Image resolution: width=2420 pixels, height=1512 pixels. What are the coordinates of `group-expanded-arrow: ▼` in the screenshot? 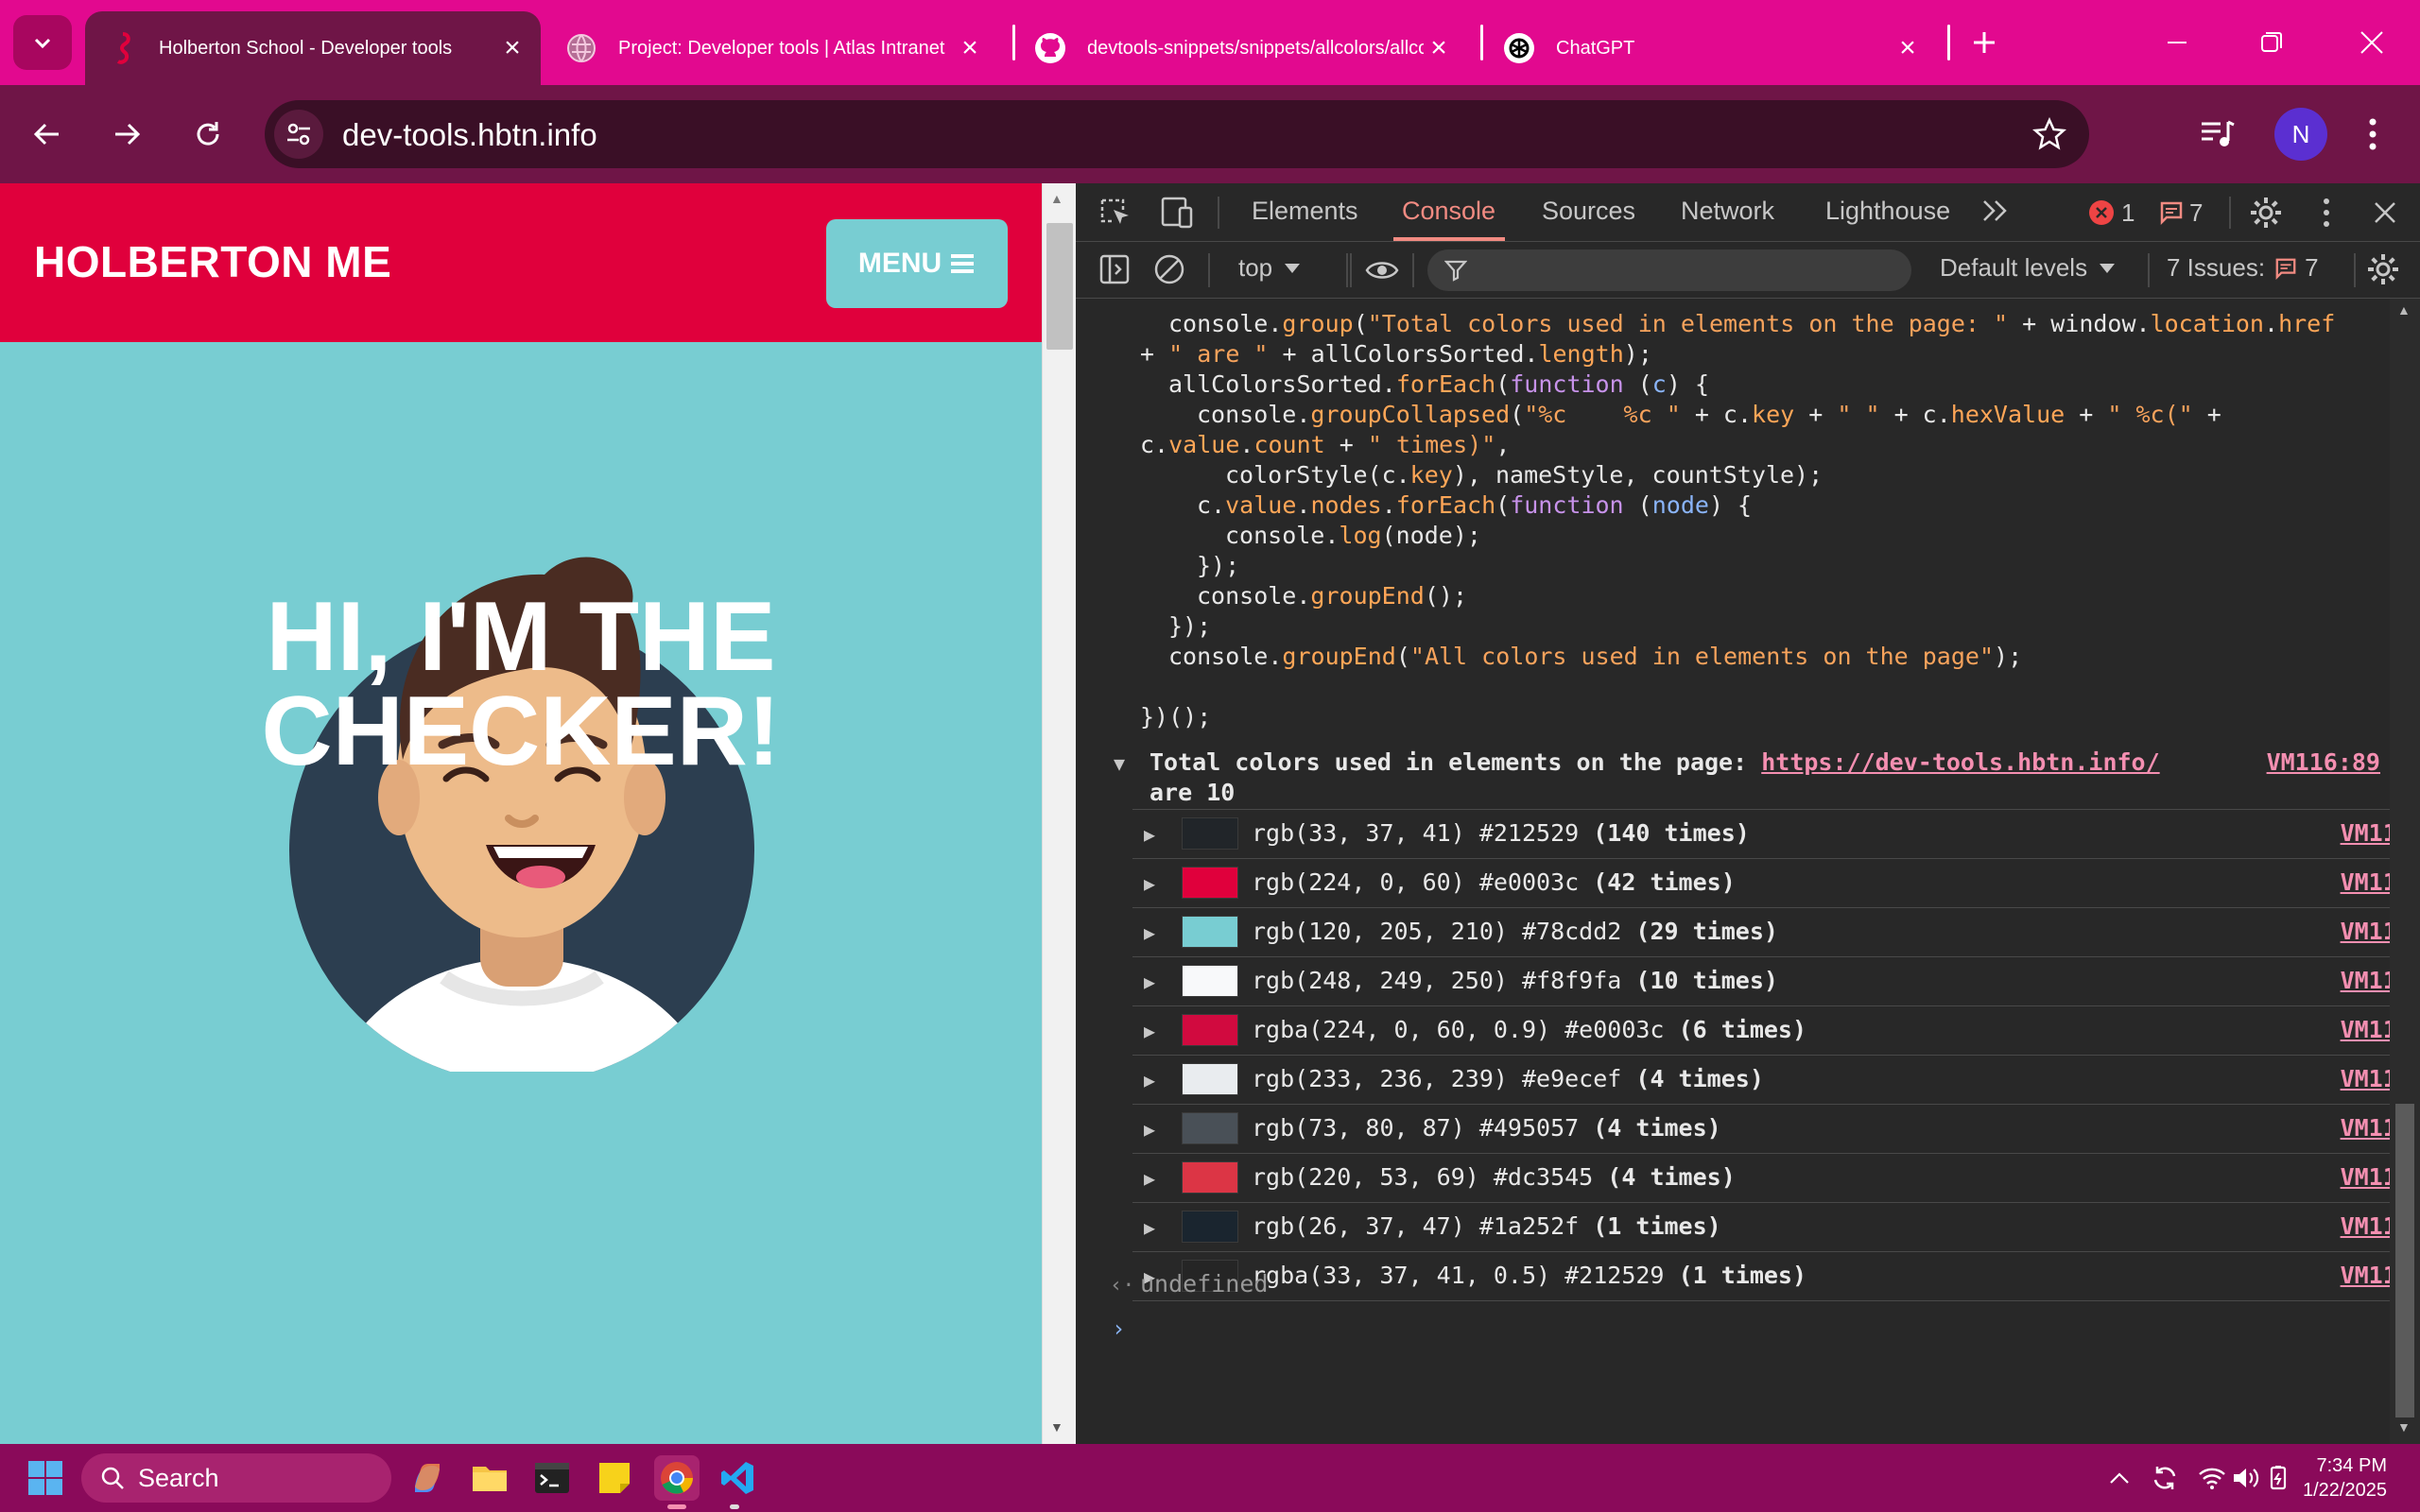 It's located at (1119, 763).